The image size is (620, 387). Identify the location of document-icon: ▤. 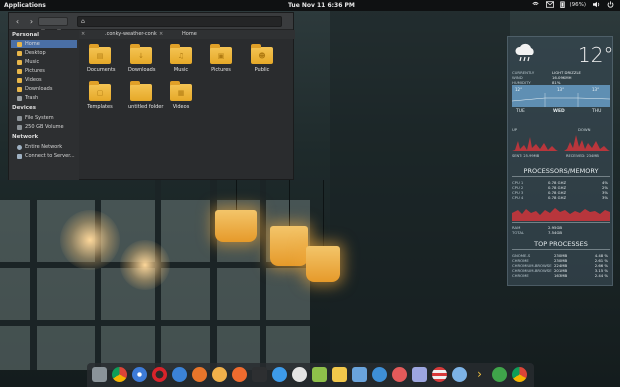
(100, 56).